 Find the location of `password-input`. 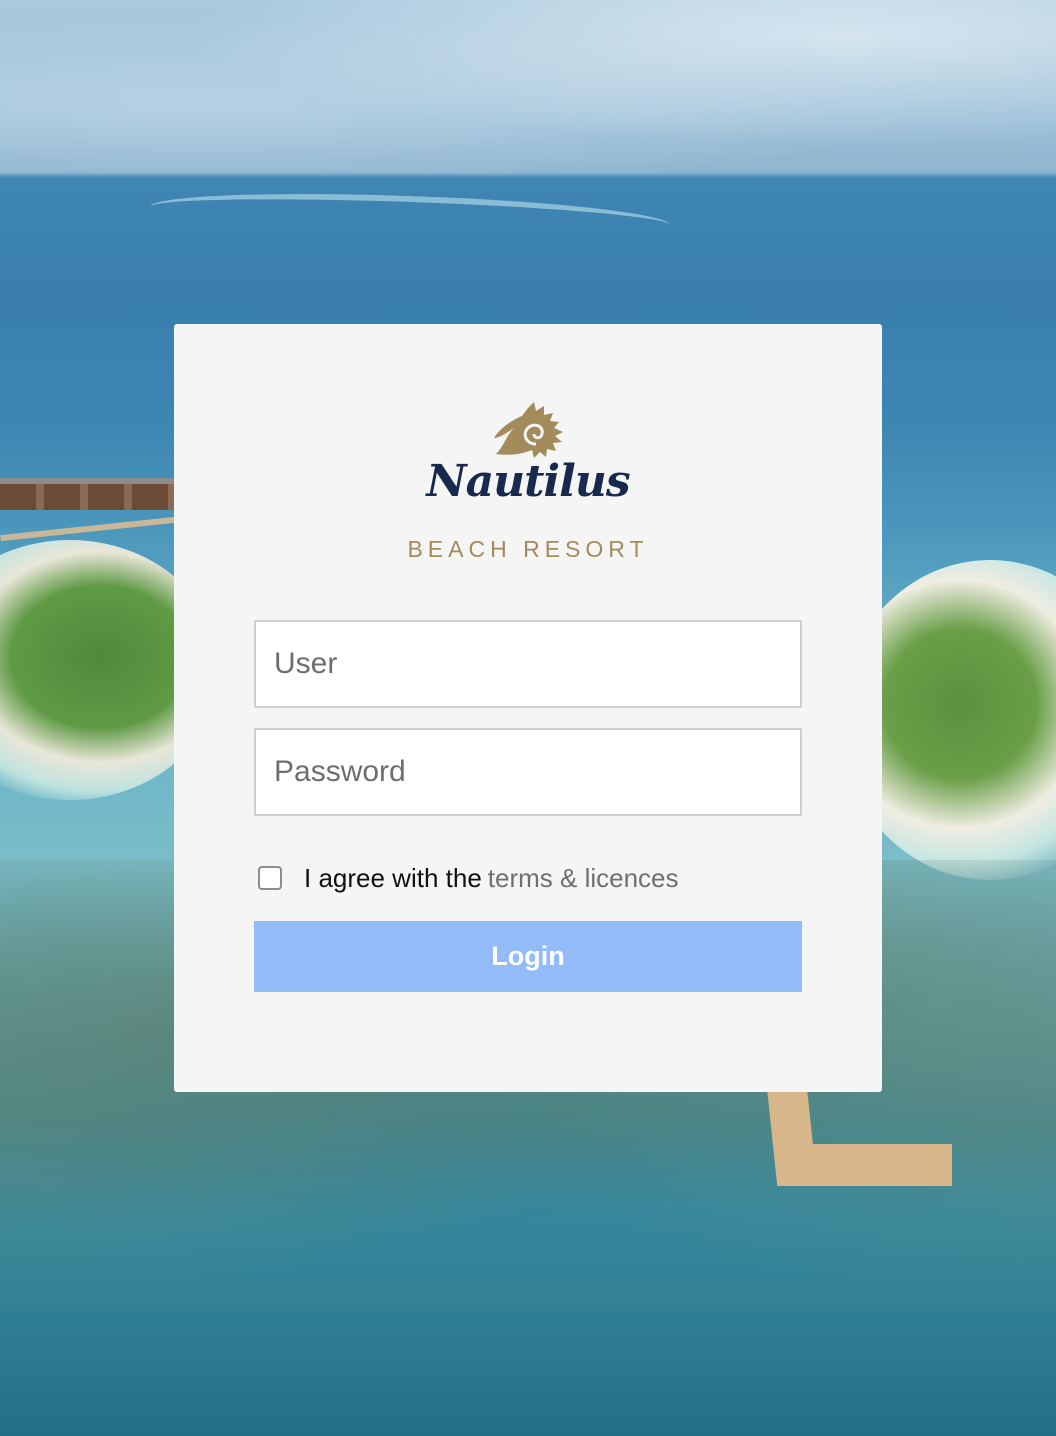

password-input is located at coordinates (528, 772).